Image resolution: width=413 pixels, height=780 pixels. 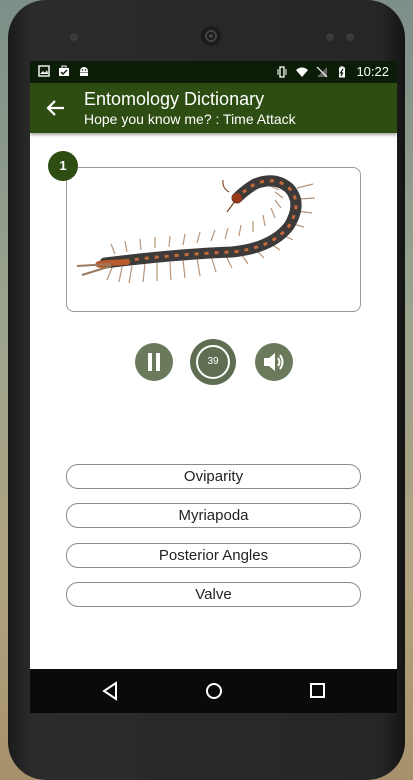 I want to click on centipede-image, so click(x=196, y=229).